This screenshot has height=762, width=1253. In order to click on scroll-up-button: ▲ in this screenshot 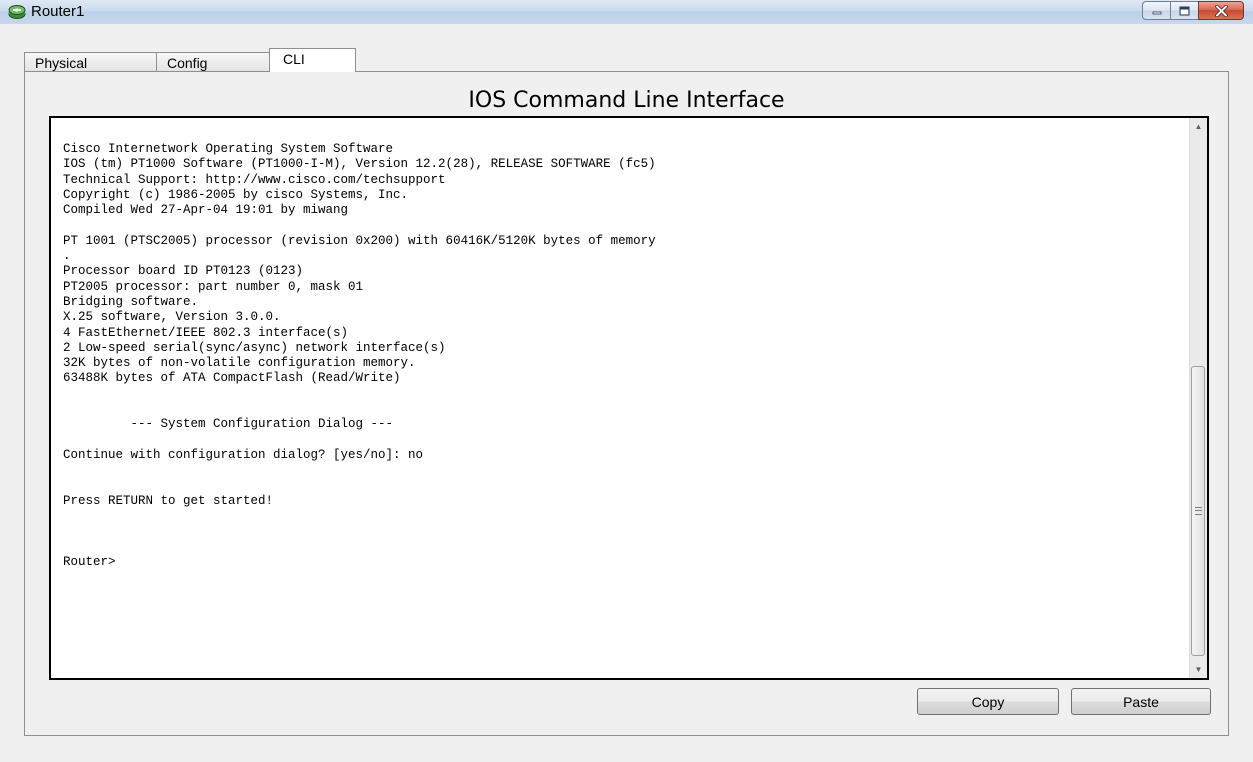, I will do `click(1198, 126)`.